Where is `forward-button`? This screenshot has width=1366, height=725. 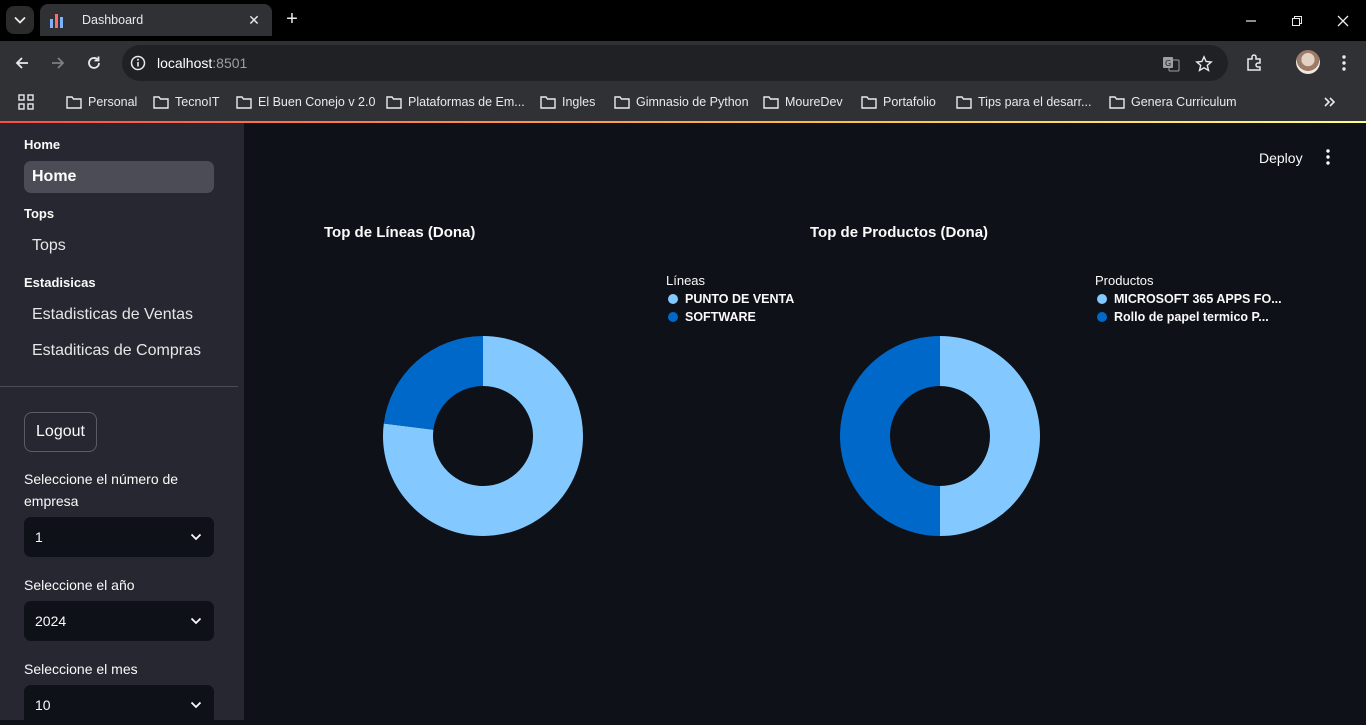 forward-button is located at coordinates (58, 63).